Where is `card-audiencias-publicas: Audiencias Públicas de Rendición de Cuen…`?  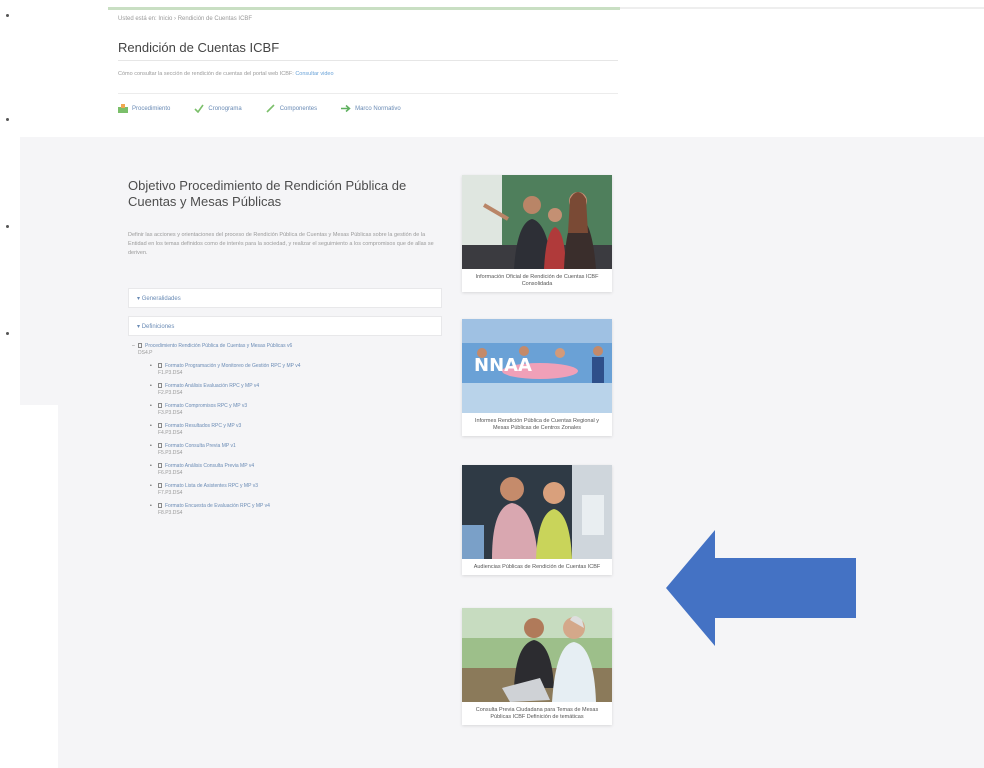
card-audiencias-publicas: Audiencias Públicas de Rendición de Cuen… is located at coordinates (537, 520).